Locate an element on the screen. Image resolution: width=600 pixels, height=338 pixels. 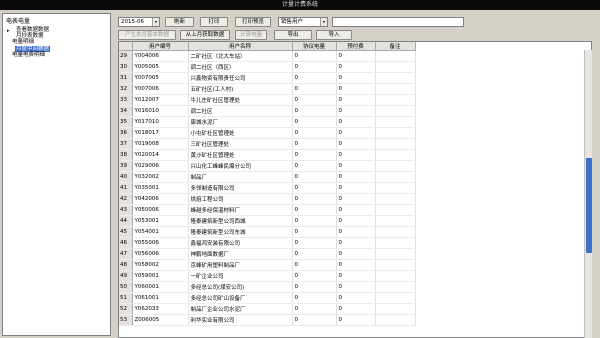
user-id-cell: Y019008 is located at coordinates (160, 144).